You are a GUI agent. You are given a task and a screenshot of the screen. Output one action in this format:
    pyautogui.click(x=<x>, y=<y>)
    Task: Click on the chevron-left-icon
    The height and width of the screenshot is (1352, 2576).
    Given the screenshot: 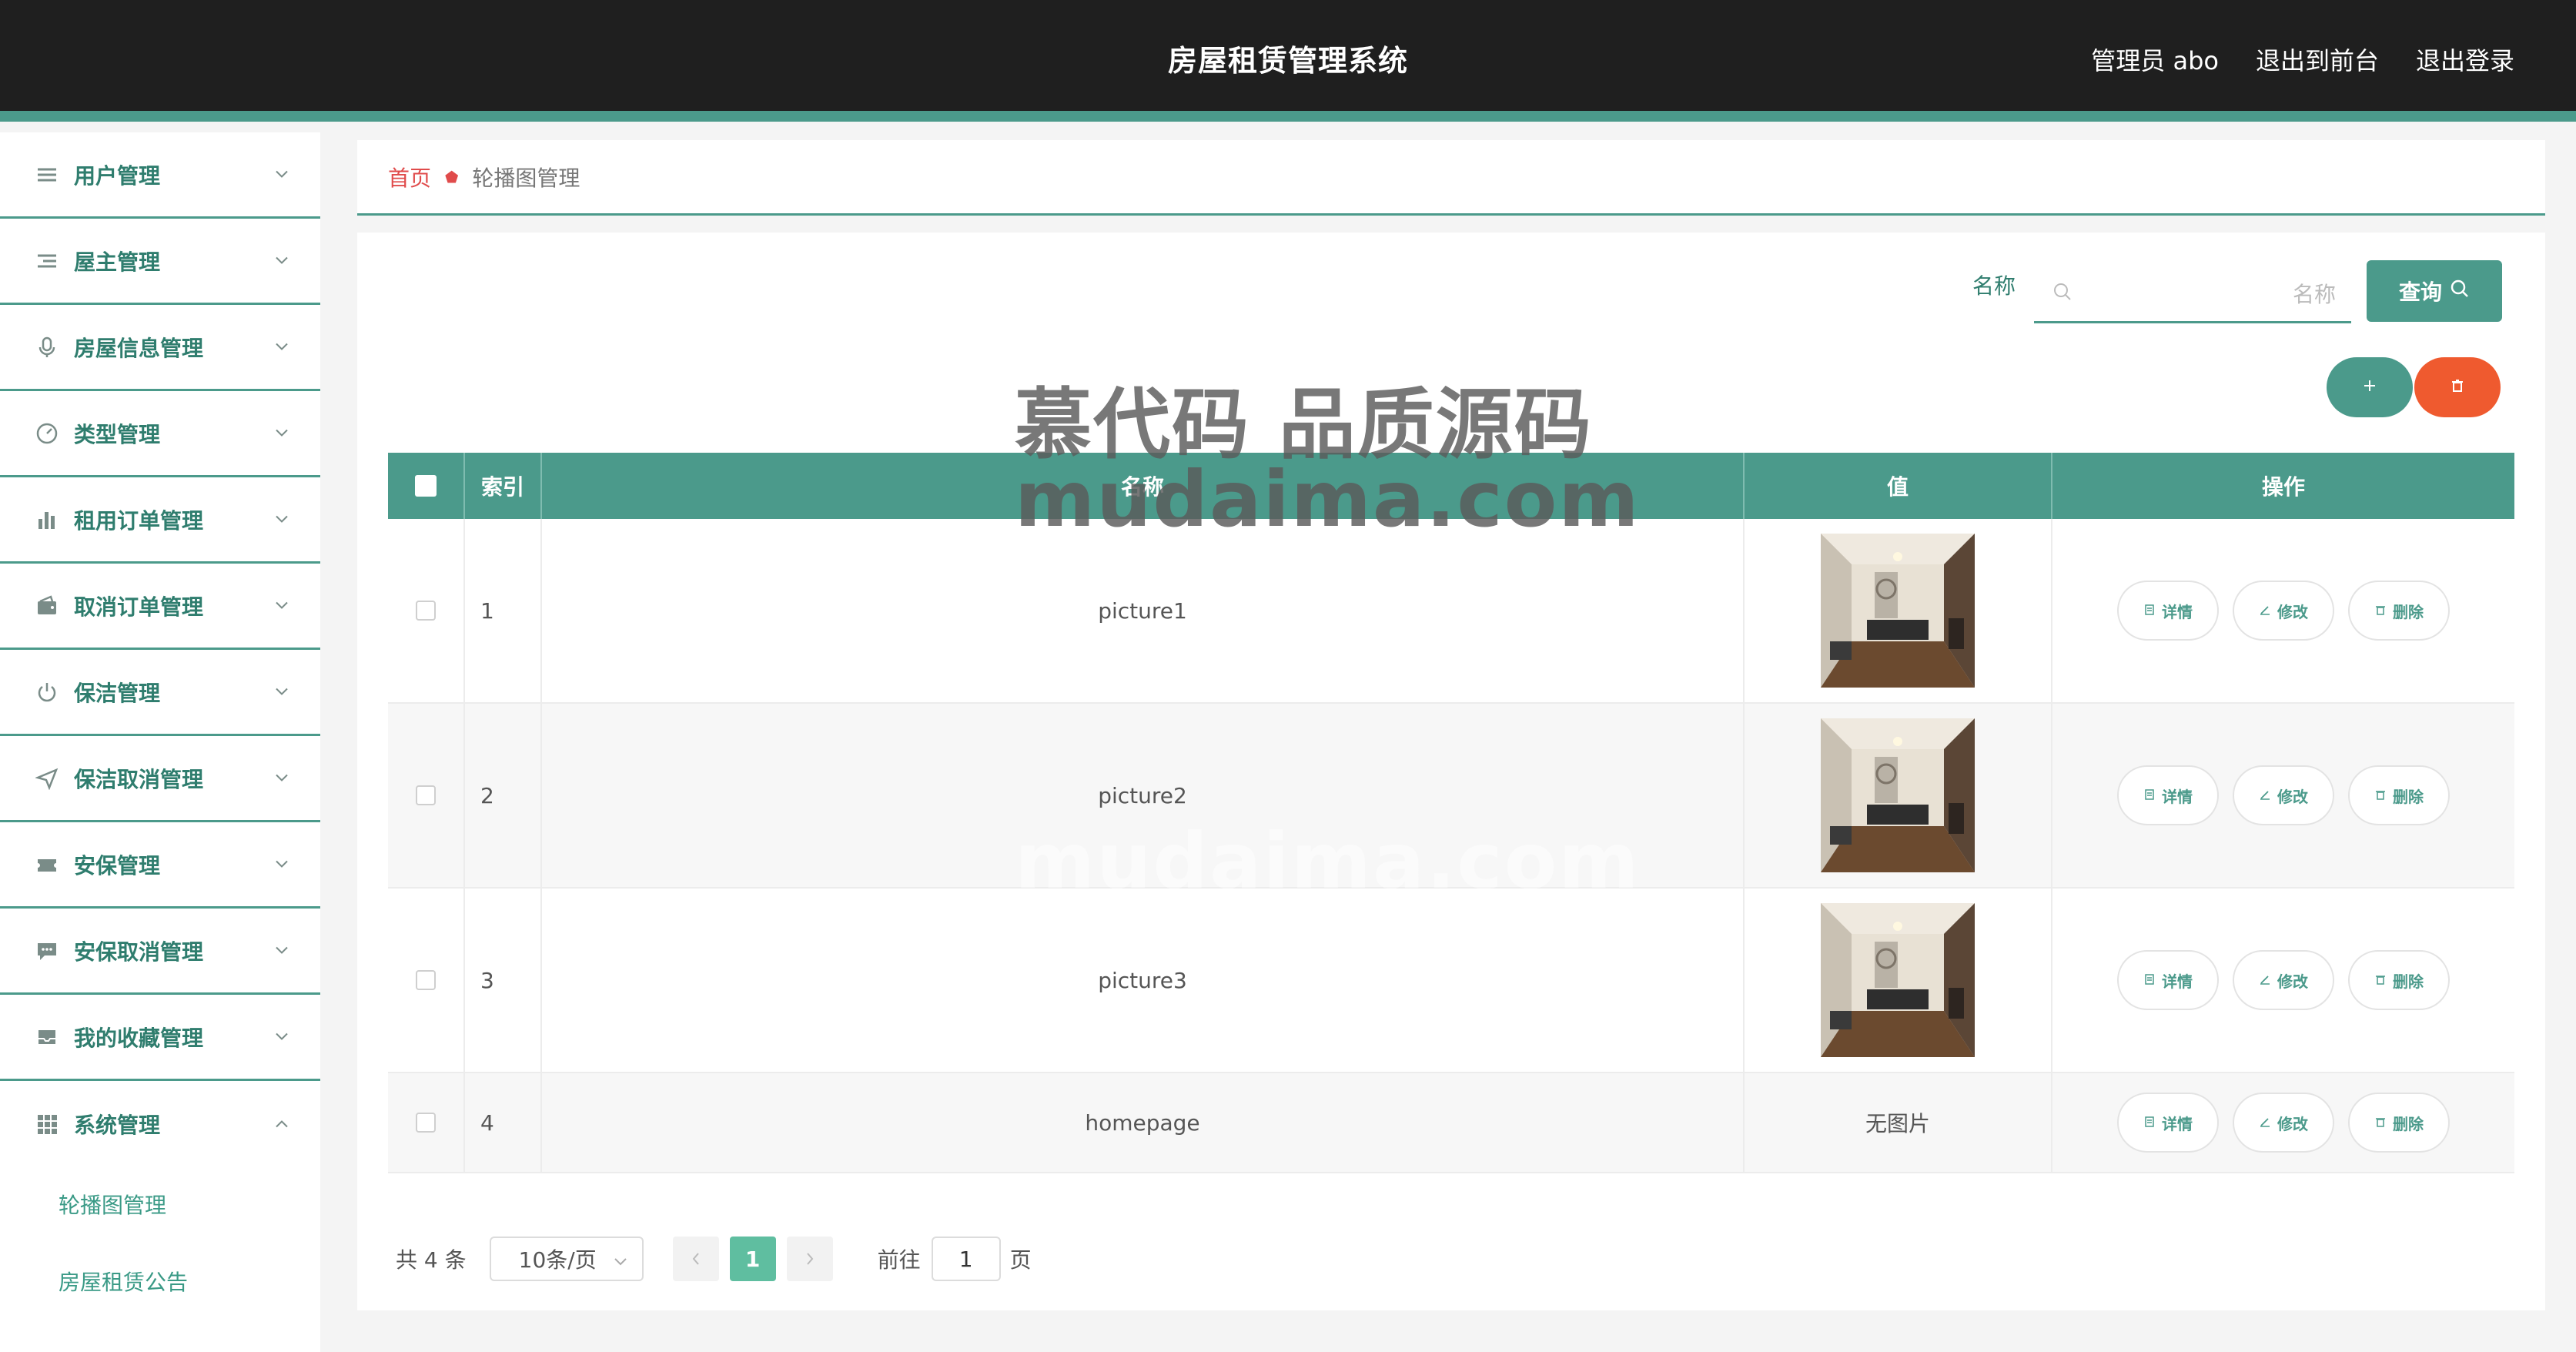 What is the action you would take?
    pyautogui.click(x=696, y=1259)
    